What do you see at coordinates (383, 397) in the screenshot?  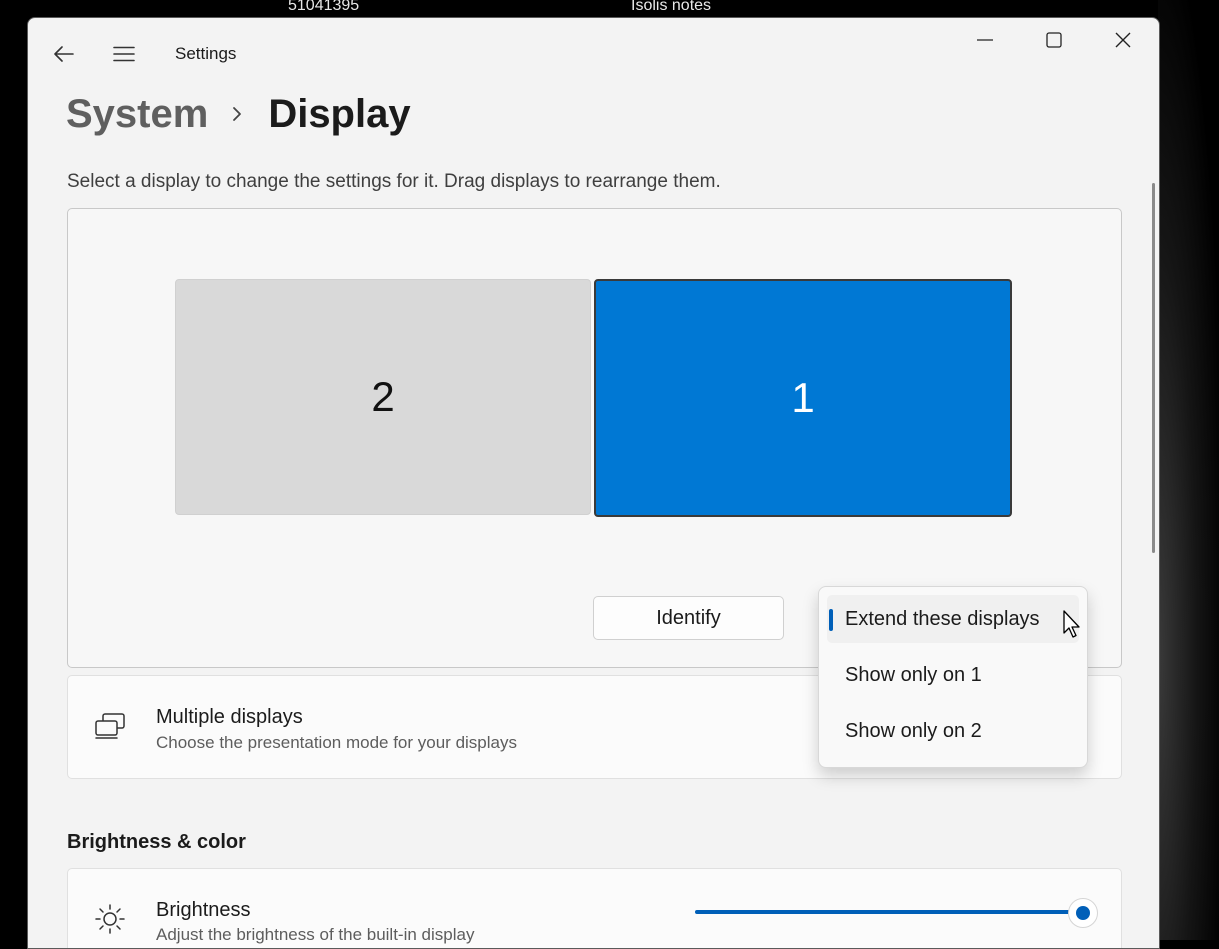 I see `monitor-2: 2` at bounding box center [383, 397].